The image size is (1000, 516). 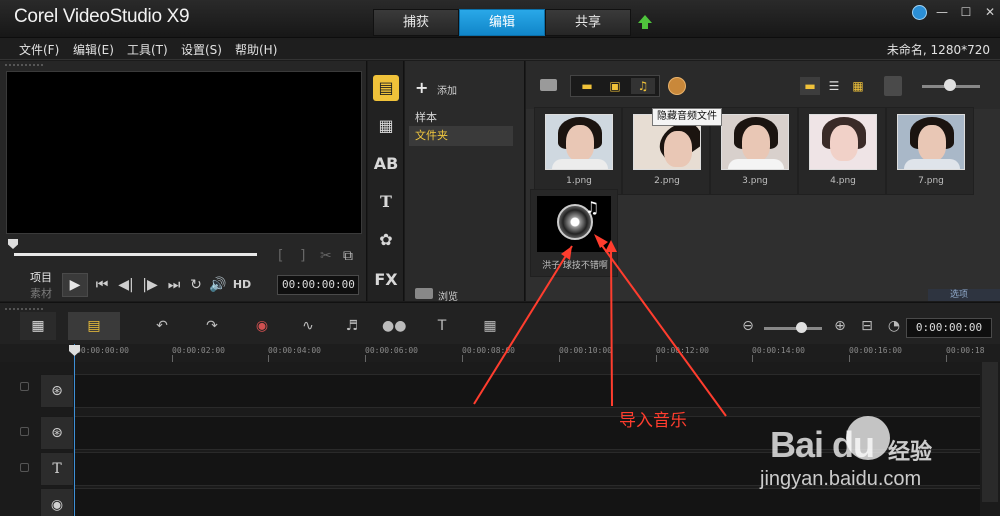 What do you see at coordinates (653, 421) in the screenshot?
I see `annotation-label: 导入音乐` at bounding box center [653, 421].